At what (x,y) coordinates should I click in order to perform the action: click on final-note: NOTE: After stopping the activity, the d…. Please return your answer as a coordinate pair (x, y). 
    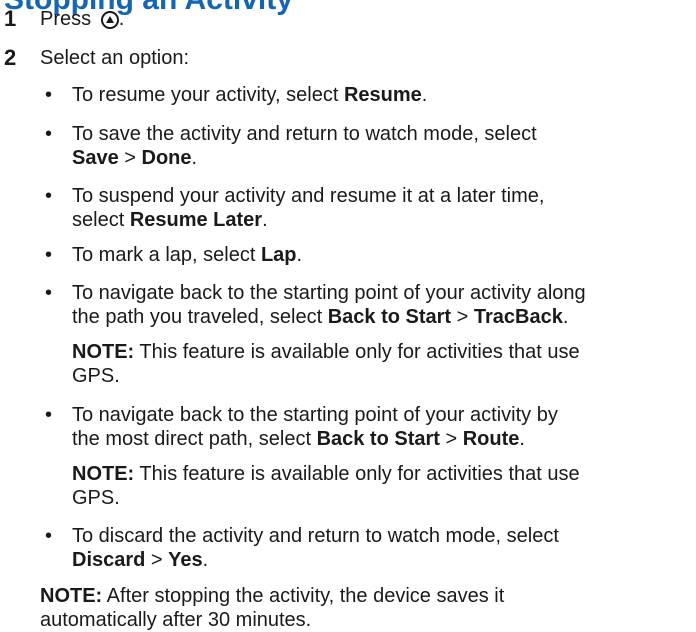
    Looking at the image, I should click on (272, 608).